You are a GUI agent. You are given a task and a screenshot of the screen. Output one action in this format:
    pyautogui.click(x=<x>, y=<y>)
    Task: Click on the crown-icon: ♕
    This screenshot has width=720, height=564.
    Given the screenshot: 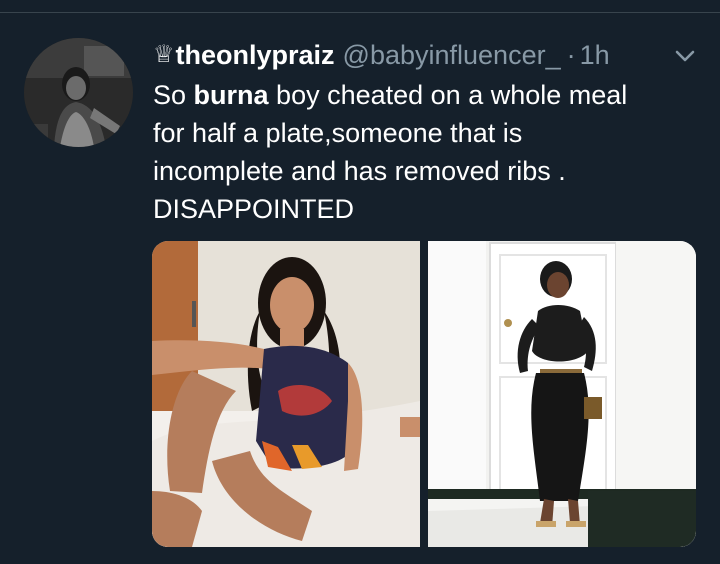 What is the action you would take?
    pyautogui.click(x=164, y=54)
    